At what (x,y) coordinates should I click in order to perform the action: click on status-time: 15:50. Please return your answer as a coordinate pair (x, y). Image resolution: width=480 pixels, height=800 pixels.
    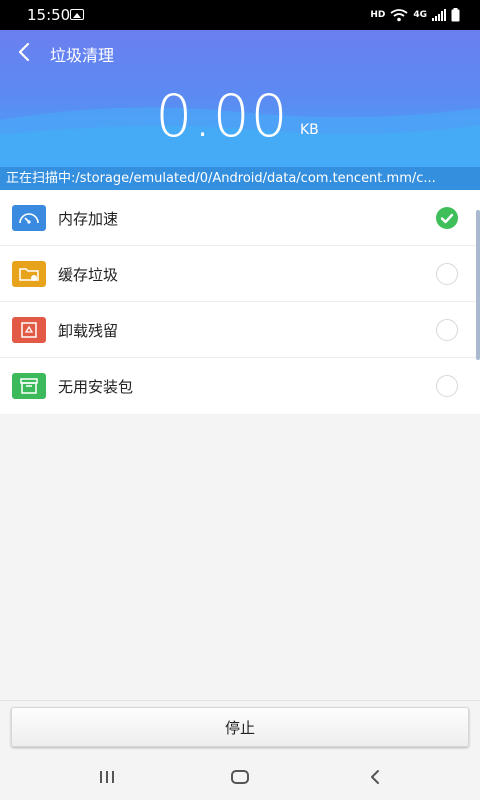
    Looking at the image, I should click on (49, 15).